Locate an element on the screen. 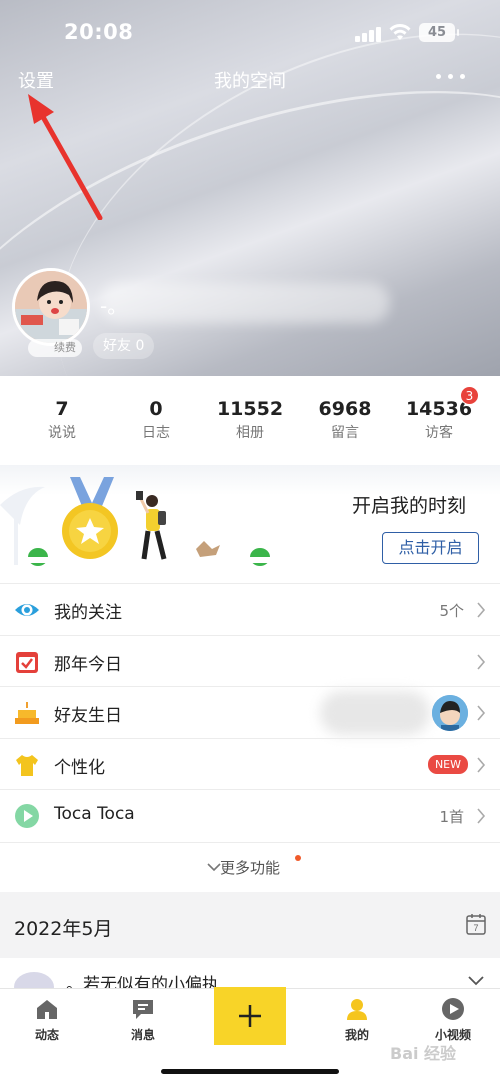 This screenshot has width=500, height=1084. more-features-label: 更多功能 is located at coordinates (249, 868).